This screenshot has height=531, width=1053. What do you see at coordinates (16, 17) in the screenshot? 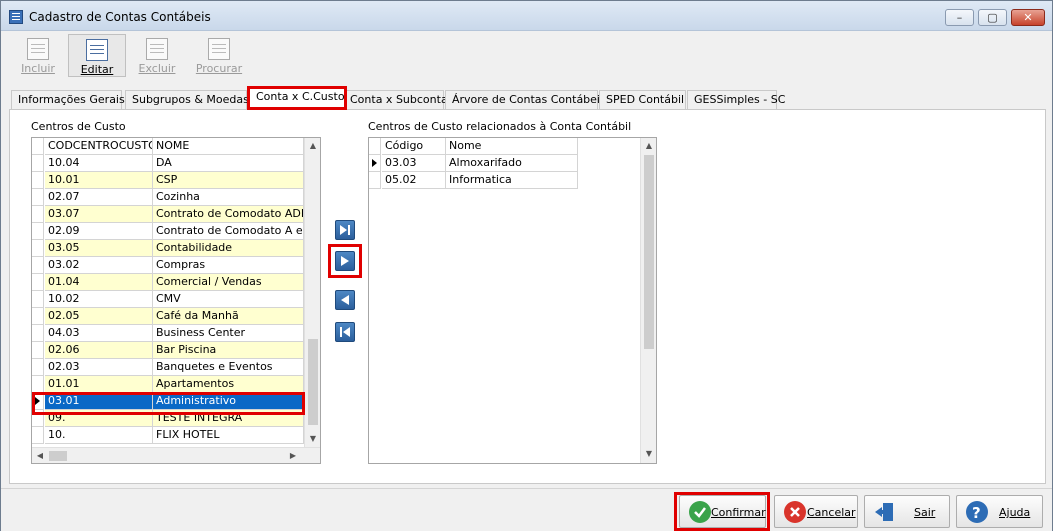
I see `app-table-icon` at bounding box center [16, 17].